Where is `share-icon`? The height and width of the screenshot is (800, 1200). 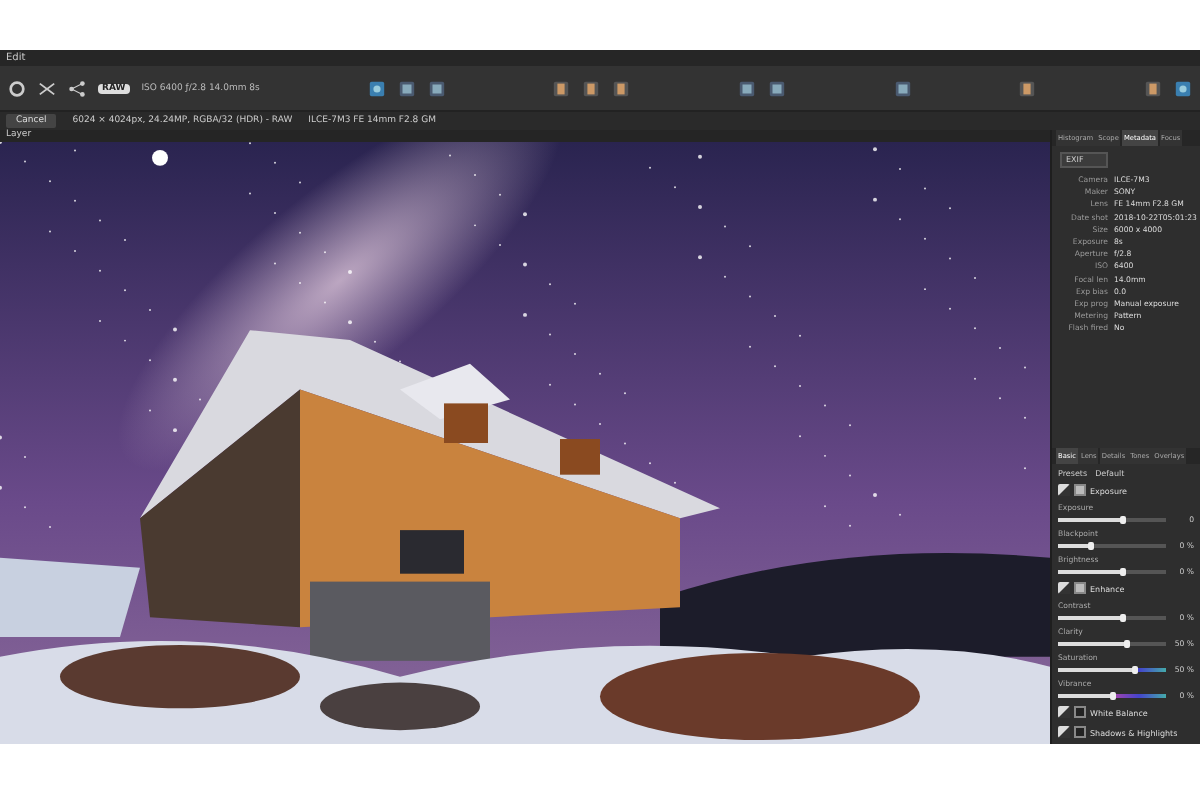
share-icon is located at coordinates (77, 88).